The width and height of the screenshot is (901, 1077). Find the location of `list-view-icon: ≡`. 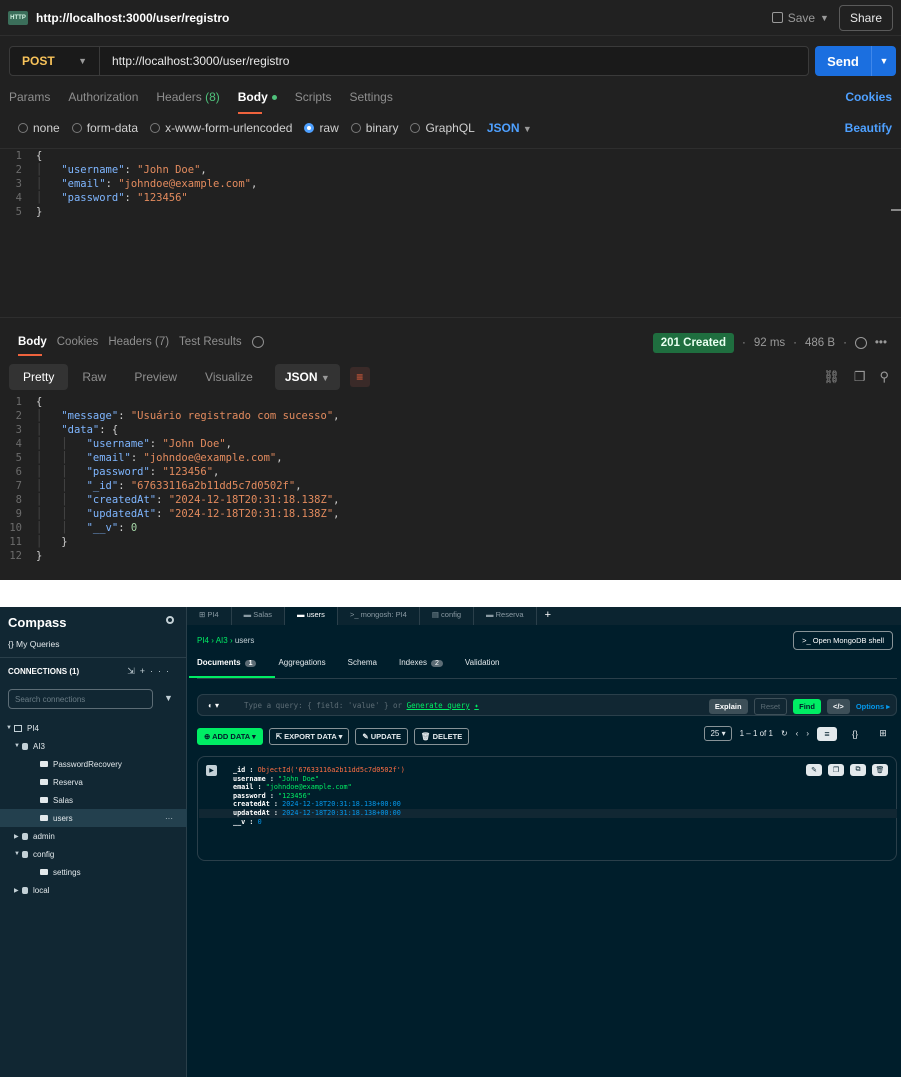

list-view-icon: ≡ is located at coordinates (827, 733).